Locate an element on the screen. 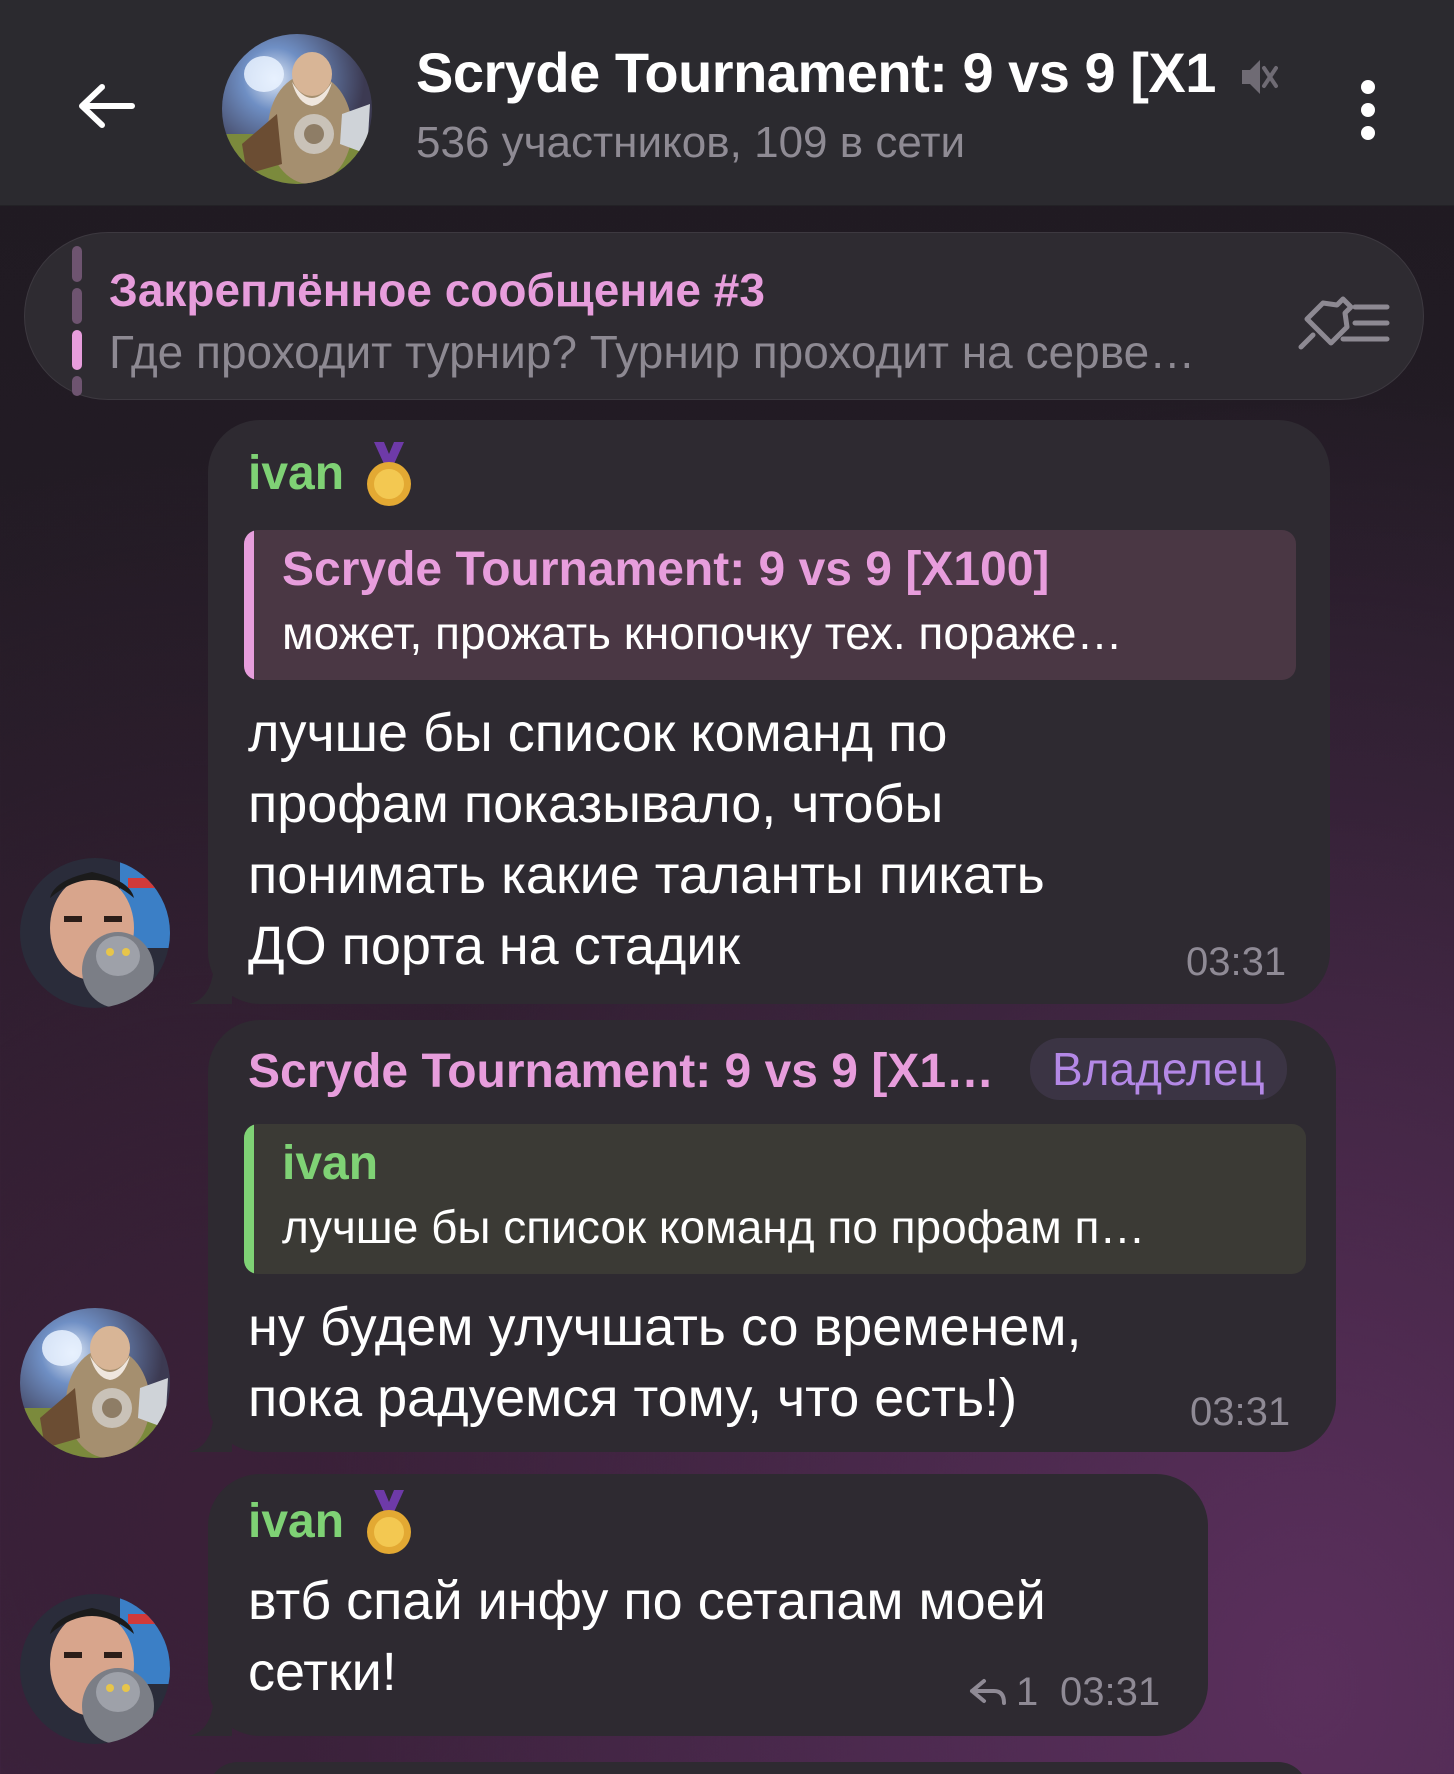 This screenshot has height=1774, width=1454. replies-counter: 1 is located at coordinates (1003, 1692).